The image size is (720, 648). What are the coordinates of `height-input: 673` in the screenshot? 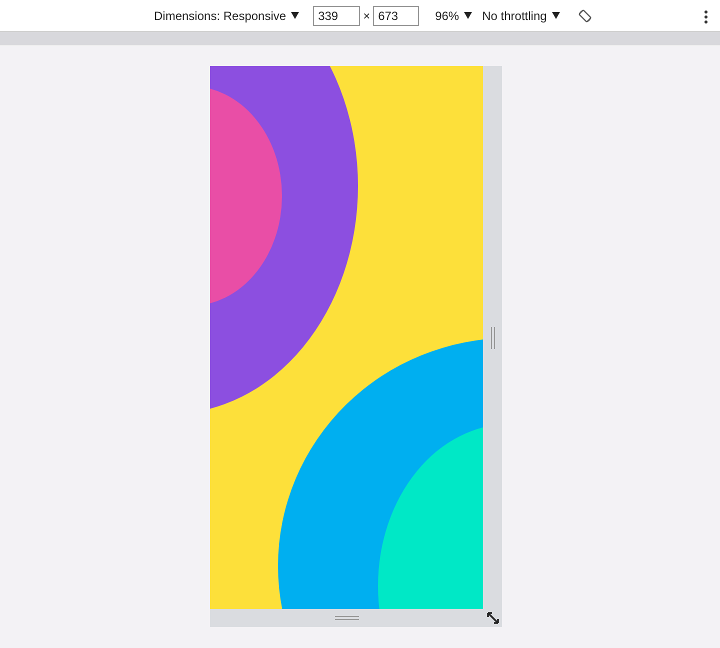 It's located at (396, 16).